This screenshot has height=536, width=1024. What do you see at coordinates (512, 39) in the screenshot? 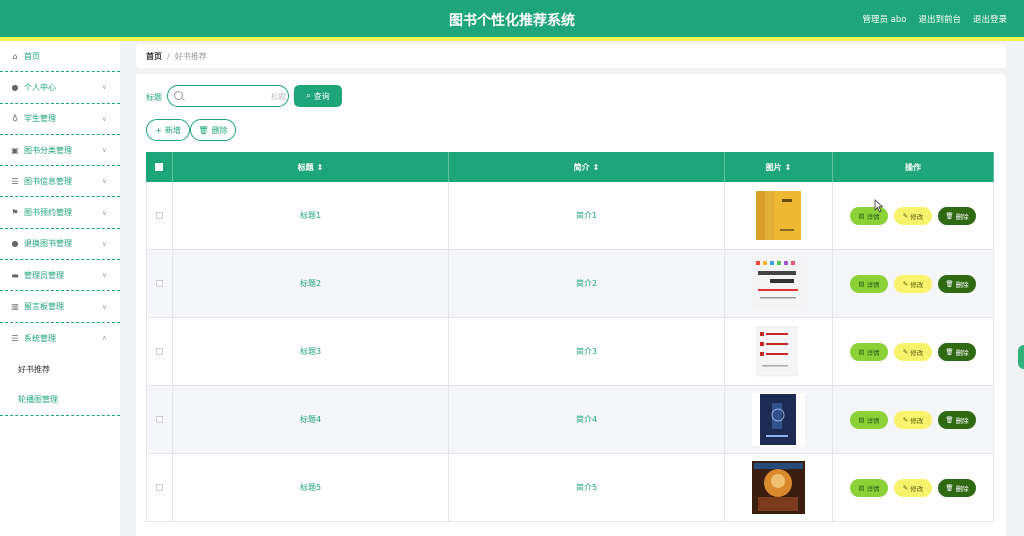
I see `header-accent-strip` at bounding box center [512, 39].